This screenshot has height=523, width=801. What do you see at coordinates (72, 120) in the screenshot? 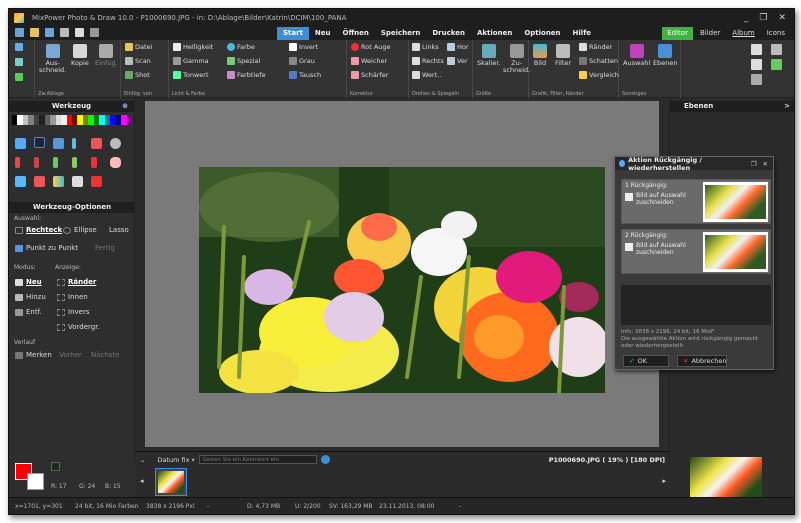
I see `color-palette` at bounding box center [72, 120].